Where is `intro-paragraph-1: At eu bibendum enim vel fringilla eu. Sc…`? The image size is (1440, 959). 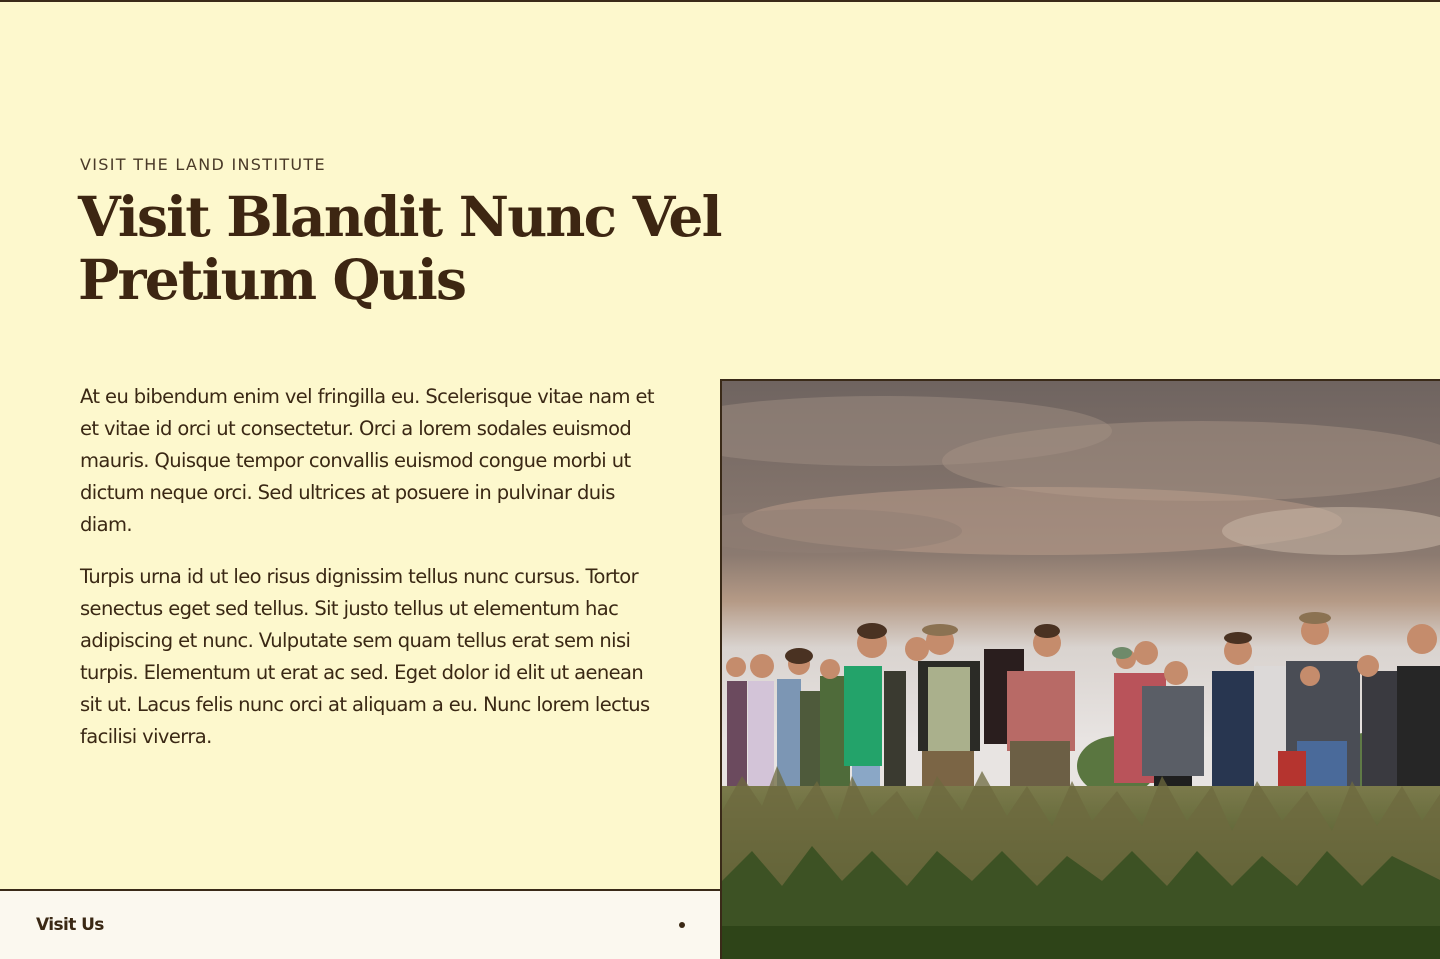 intro-paragraph-1: At eu bibendum enim vel fringilla eu. Sc… is located at coordinates (367, 460).